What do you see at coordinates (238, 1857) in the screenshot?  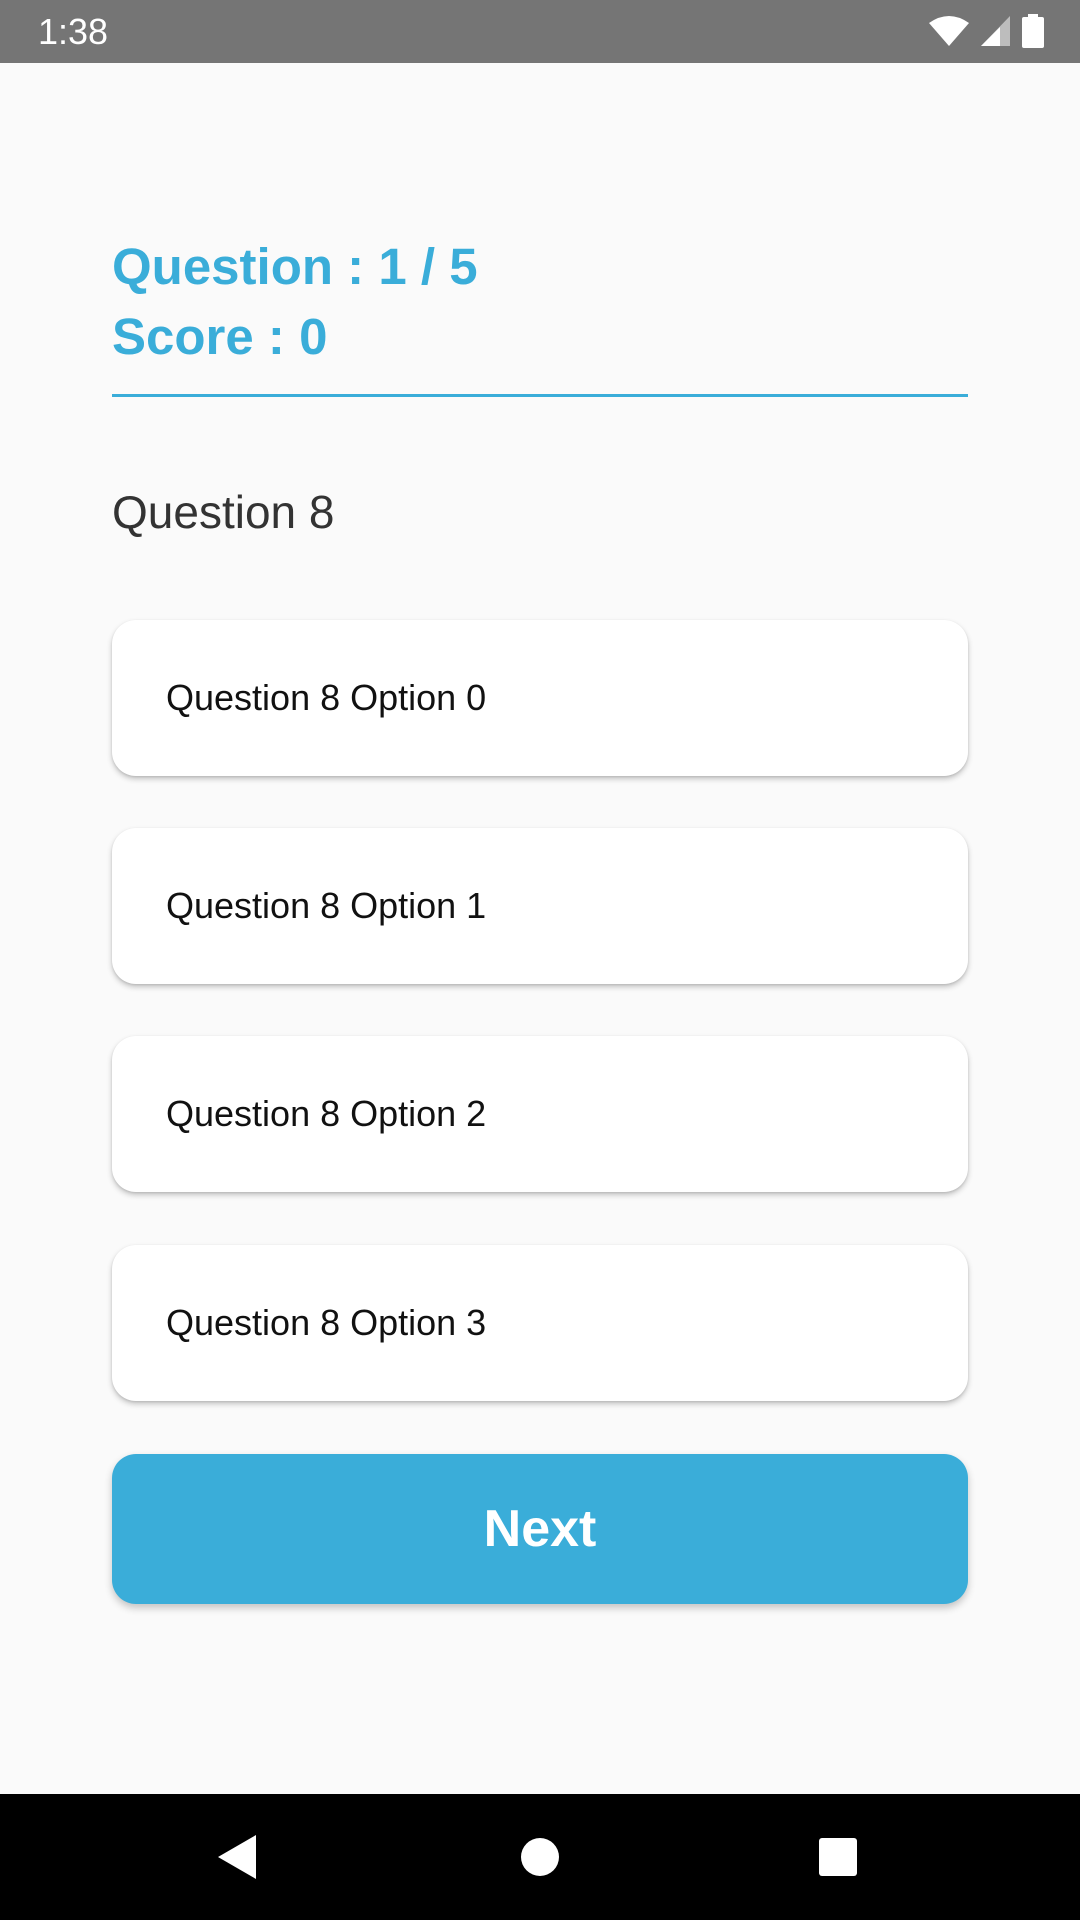 I see `back-icon` at bounding box center [238, 1857].